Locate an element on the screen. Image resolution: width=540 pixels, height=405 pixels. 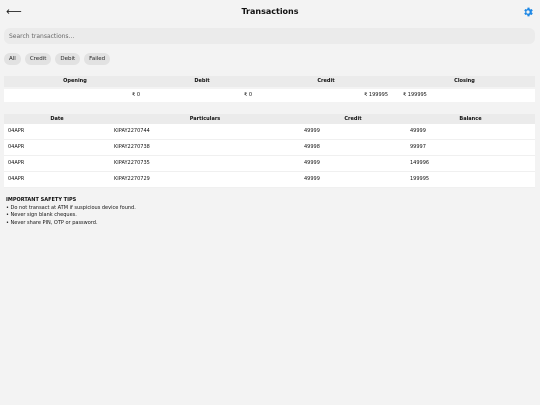
closing-value: ₹ 199995 is located at coordinates (415, 95).